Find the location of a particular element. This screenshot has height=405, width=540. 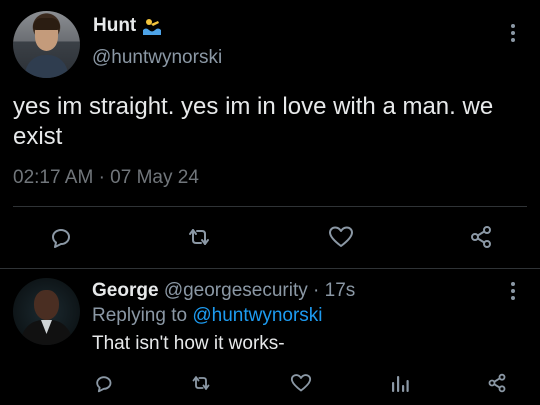

author-handle: @huntwynorski is located at coordinates (157, 58).